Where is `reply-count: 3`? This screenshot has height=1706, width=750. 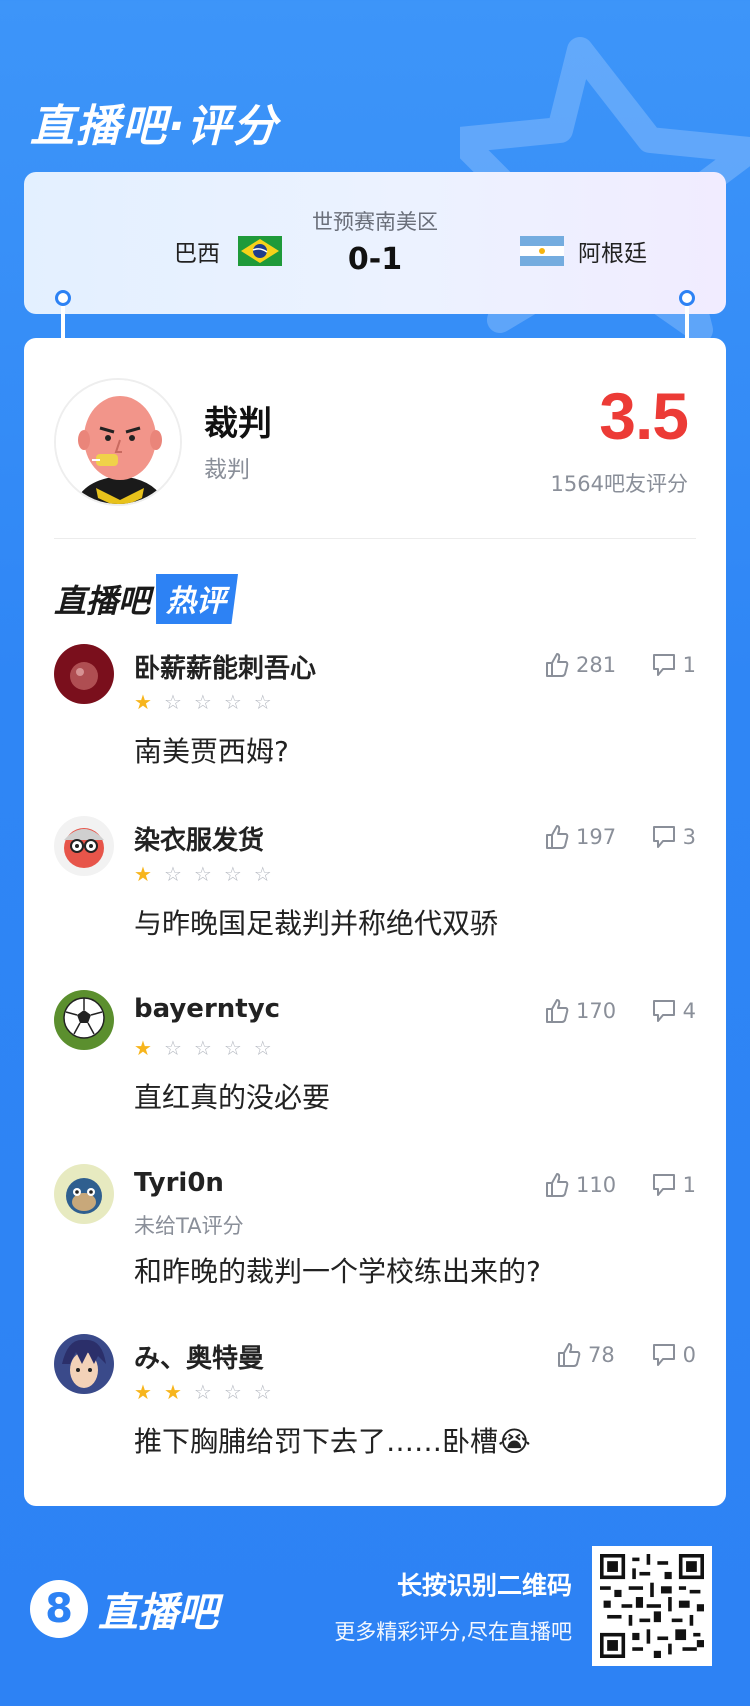 reply-count: 3 is located at coordinates (689, 837).